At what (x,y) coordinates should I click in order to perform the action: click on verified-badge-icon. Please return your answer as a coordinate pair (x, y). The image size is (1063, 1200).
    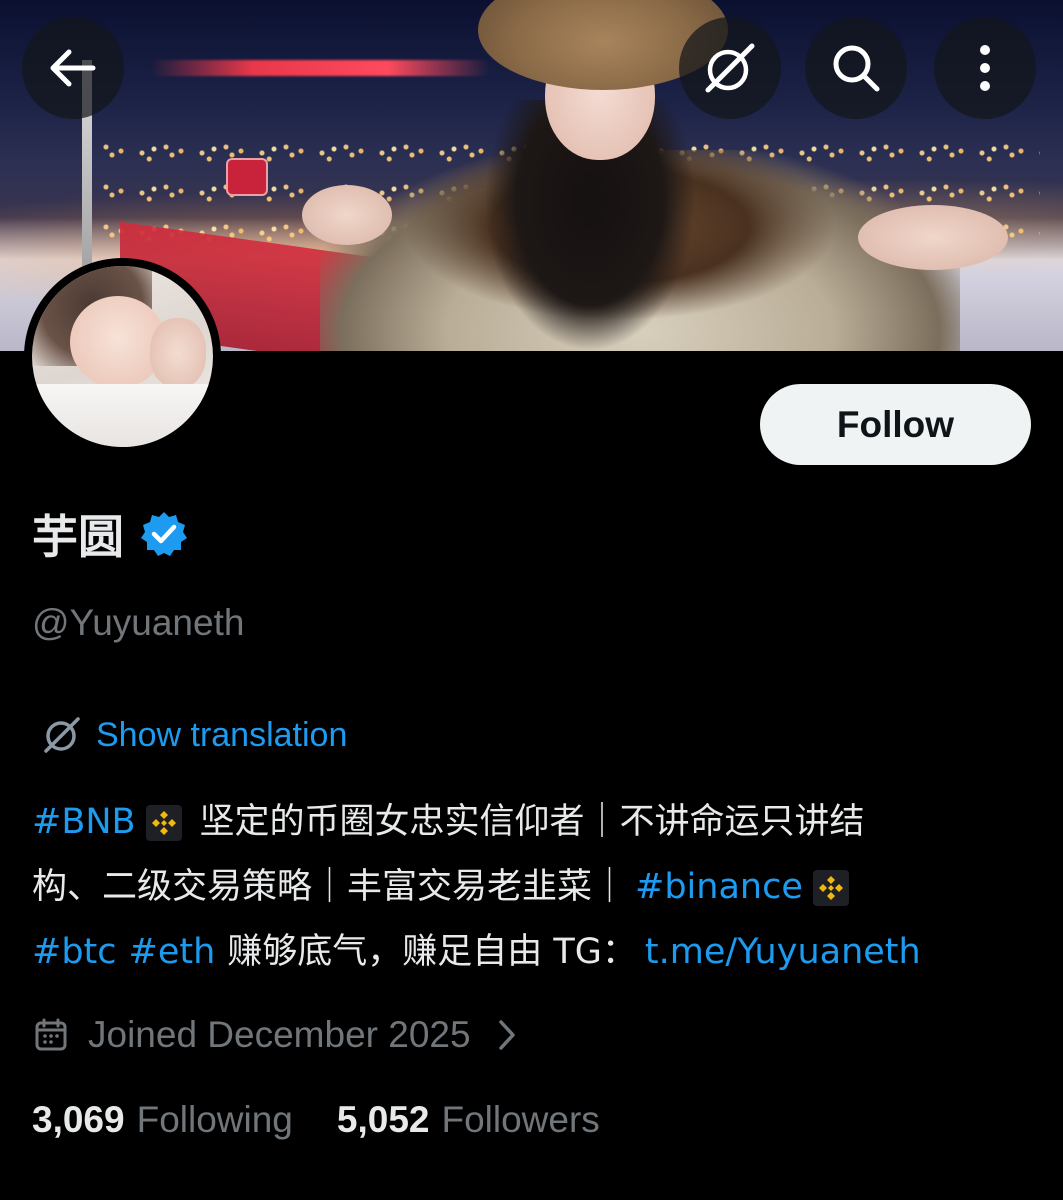
    Looking at the image, I should click on (164, 534).